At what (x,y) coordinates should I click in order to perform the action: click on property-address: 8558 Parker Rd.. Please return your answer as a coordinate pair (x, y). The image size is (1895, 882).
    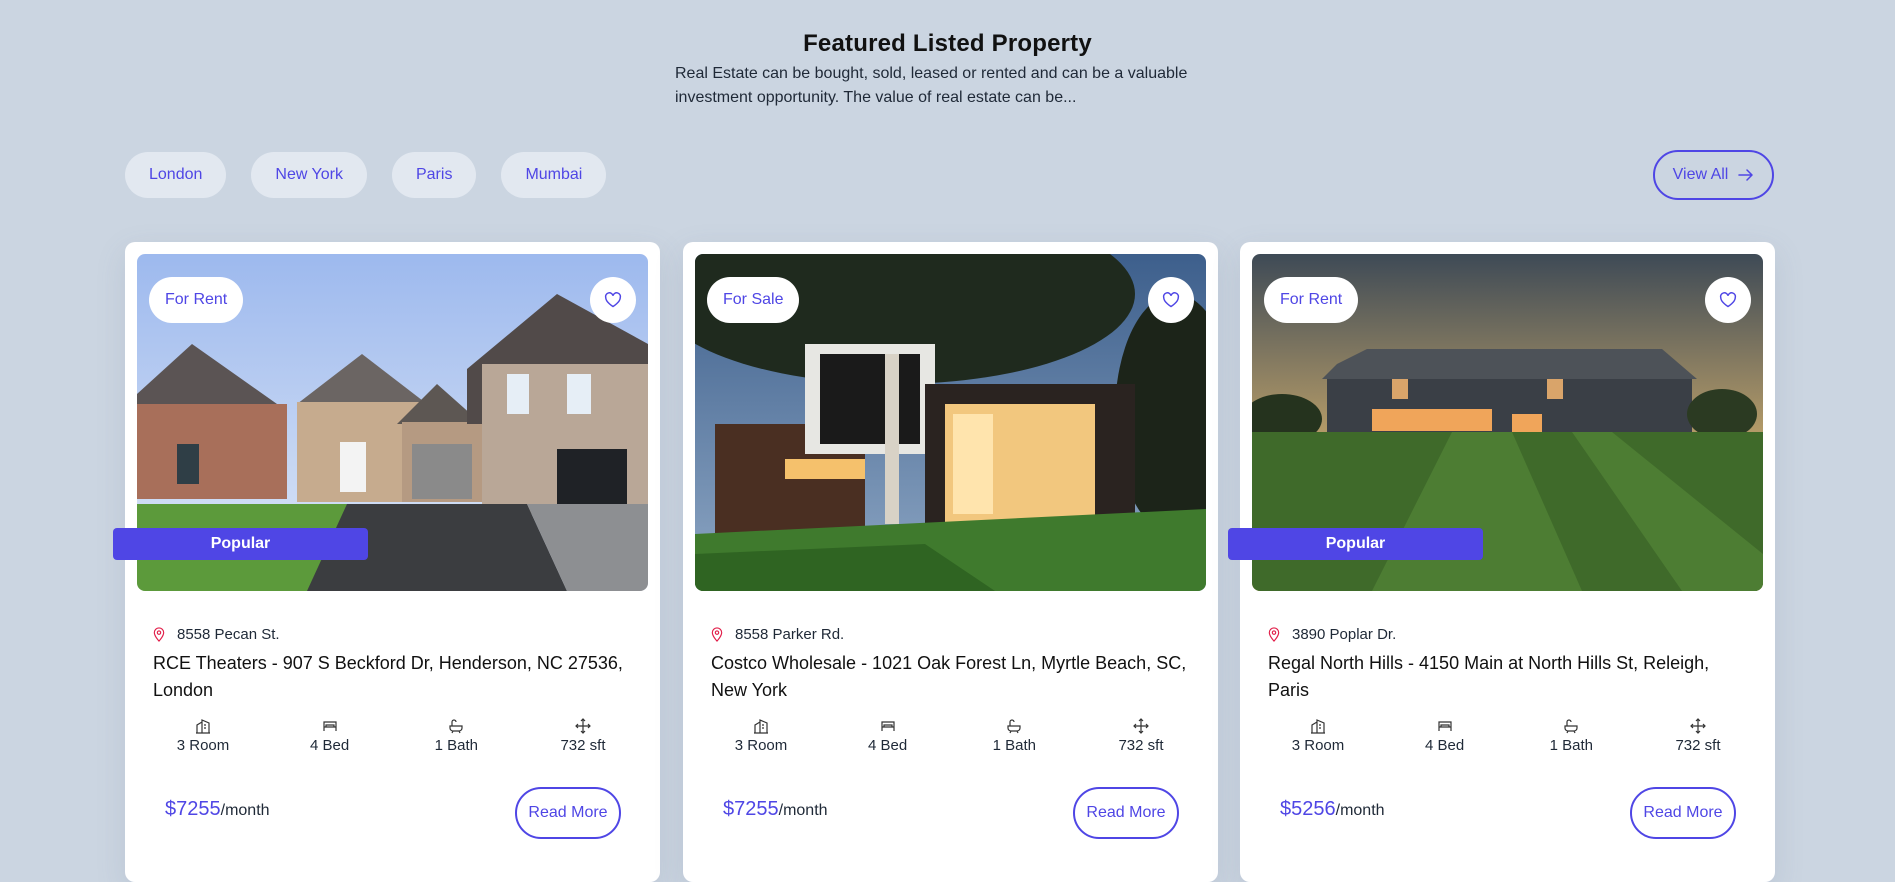
    Looking at the image, I should click on (777, 634).